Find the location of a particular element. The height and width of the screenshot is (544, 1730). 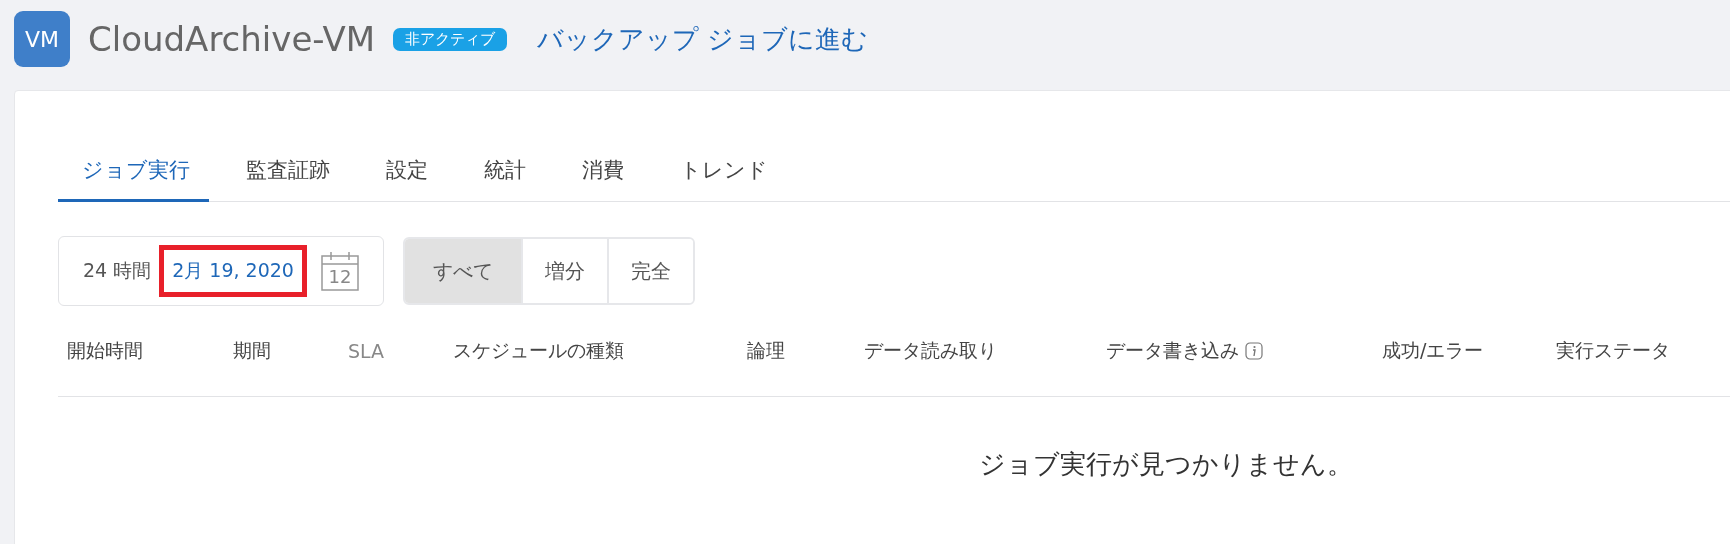

tab: 統計 is located at coordinates (505, 179).